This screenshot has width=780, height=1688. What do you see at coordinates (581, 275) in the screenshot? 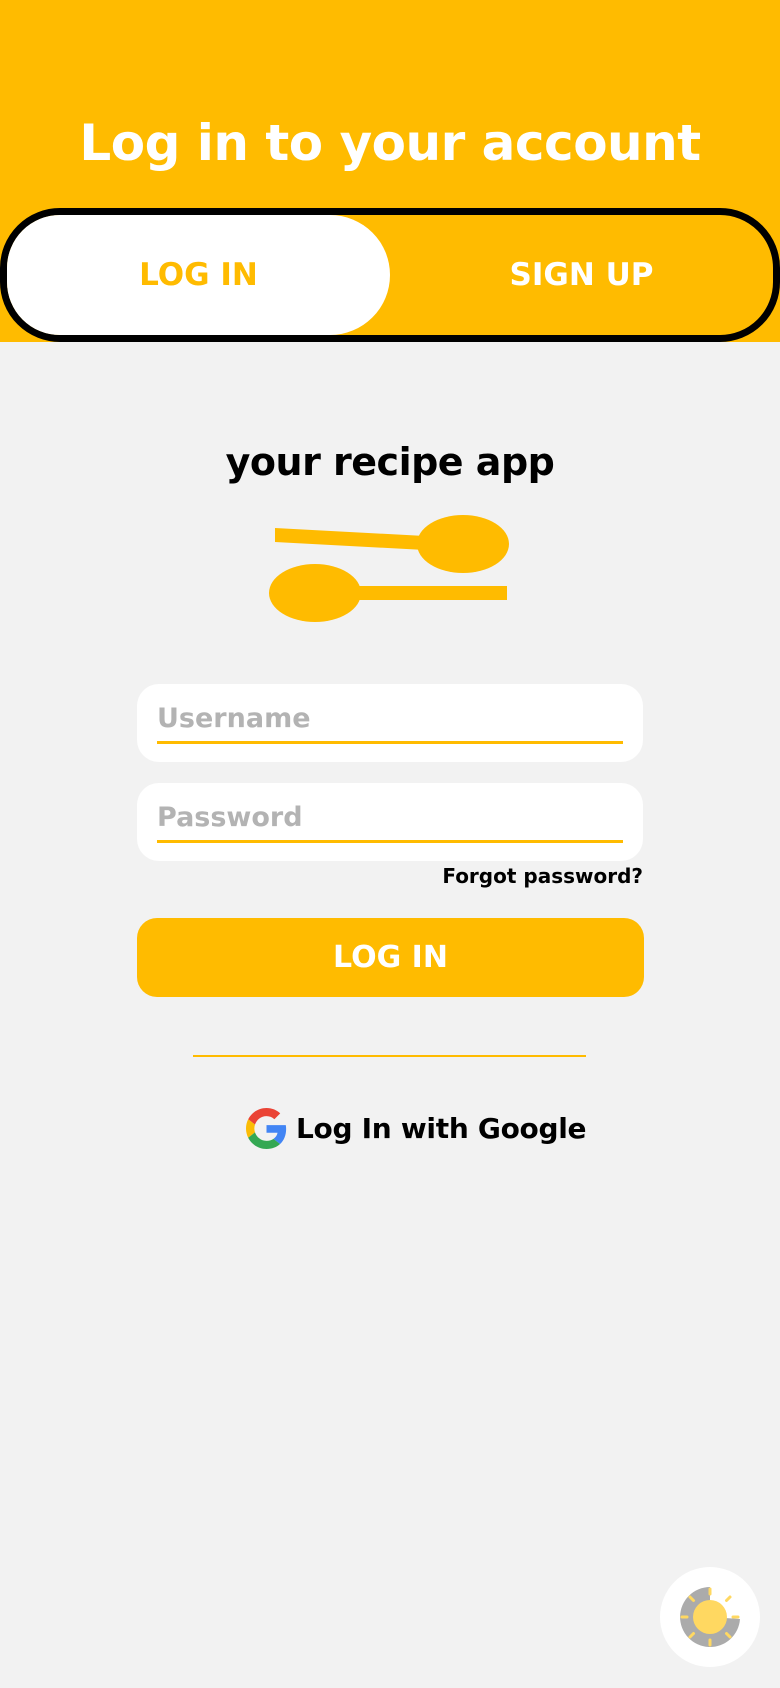
I see `tab-signup: SIGN UP` at bounding box center [581, 275].